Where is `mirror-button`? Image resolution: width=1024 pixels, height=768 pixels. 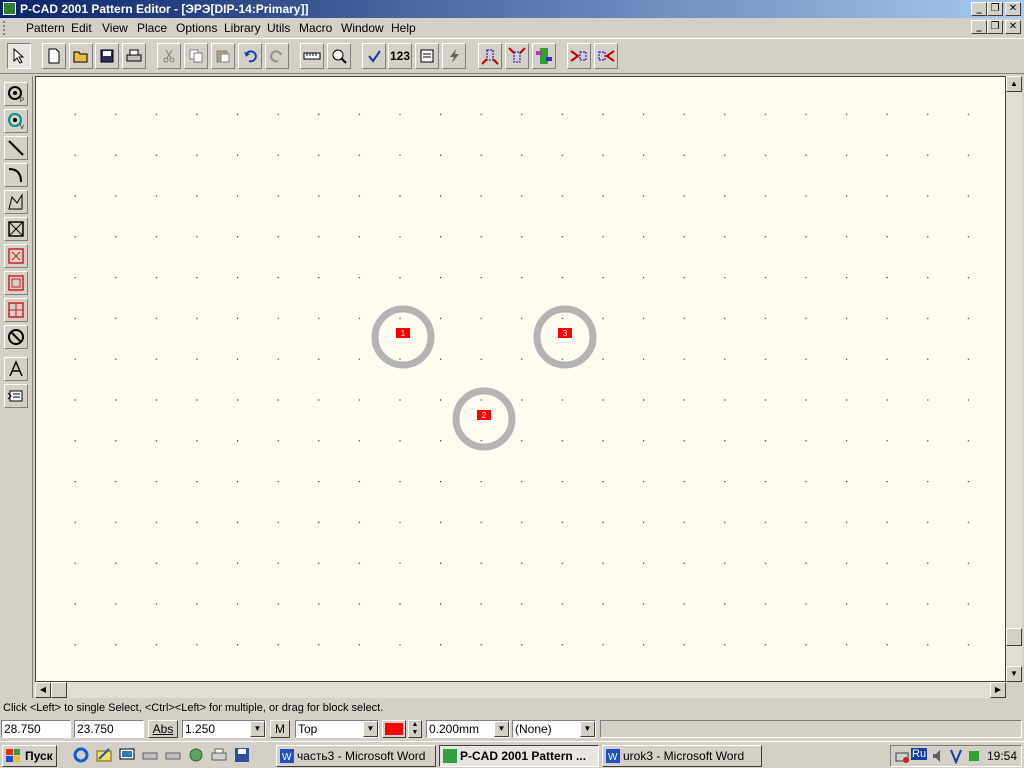 mirror-button is located at coordinates (579, 56).